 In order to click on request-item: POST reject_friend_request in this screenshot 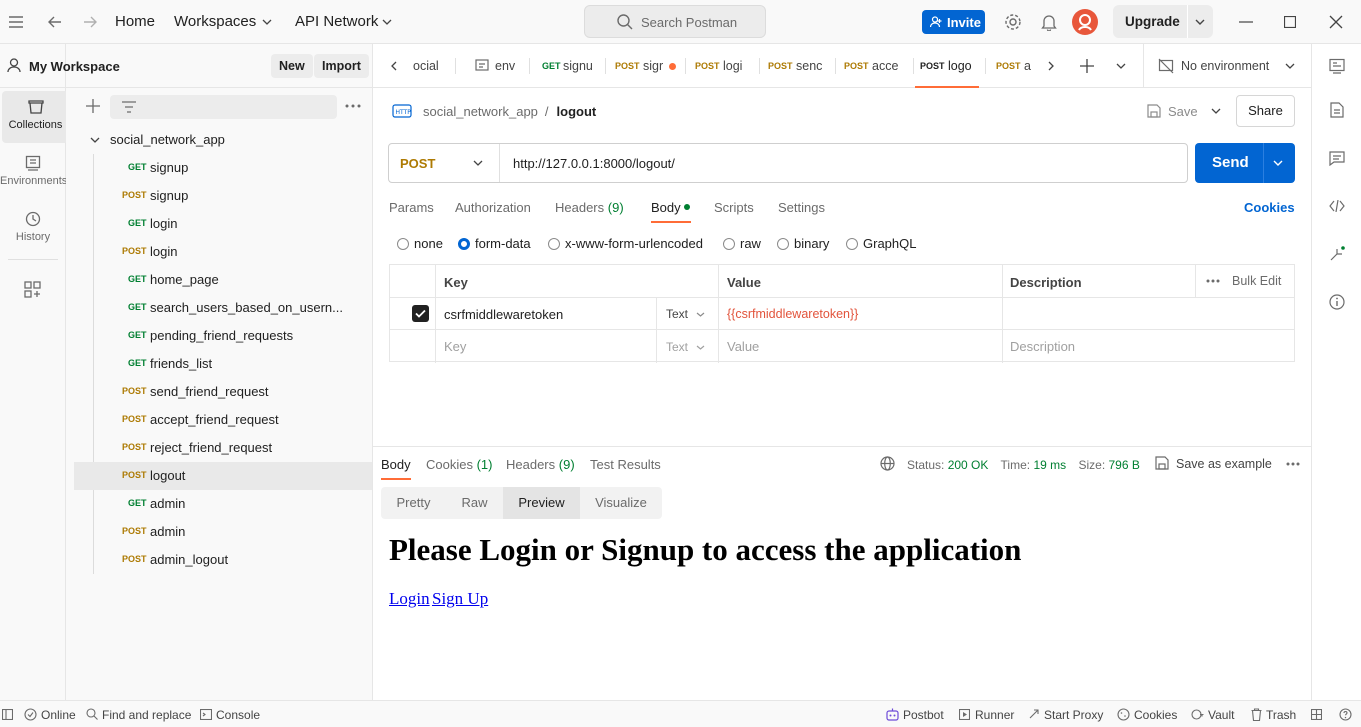, I will do `click(223, 448)`.